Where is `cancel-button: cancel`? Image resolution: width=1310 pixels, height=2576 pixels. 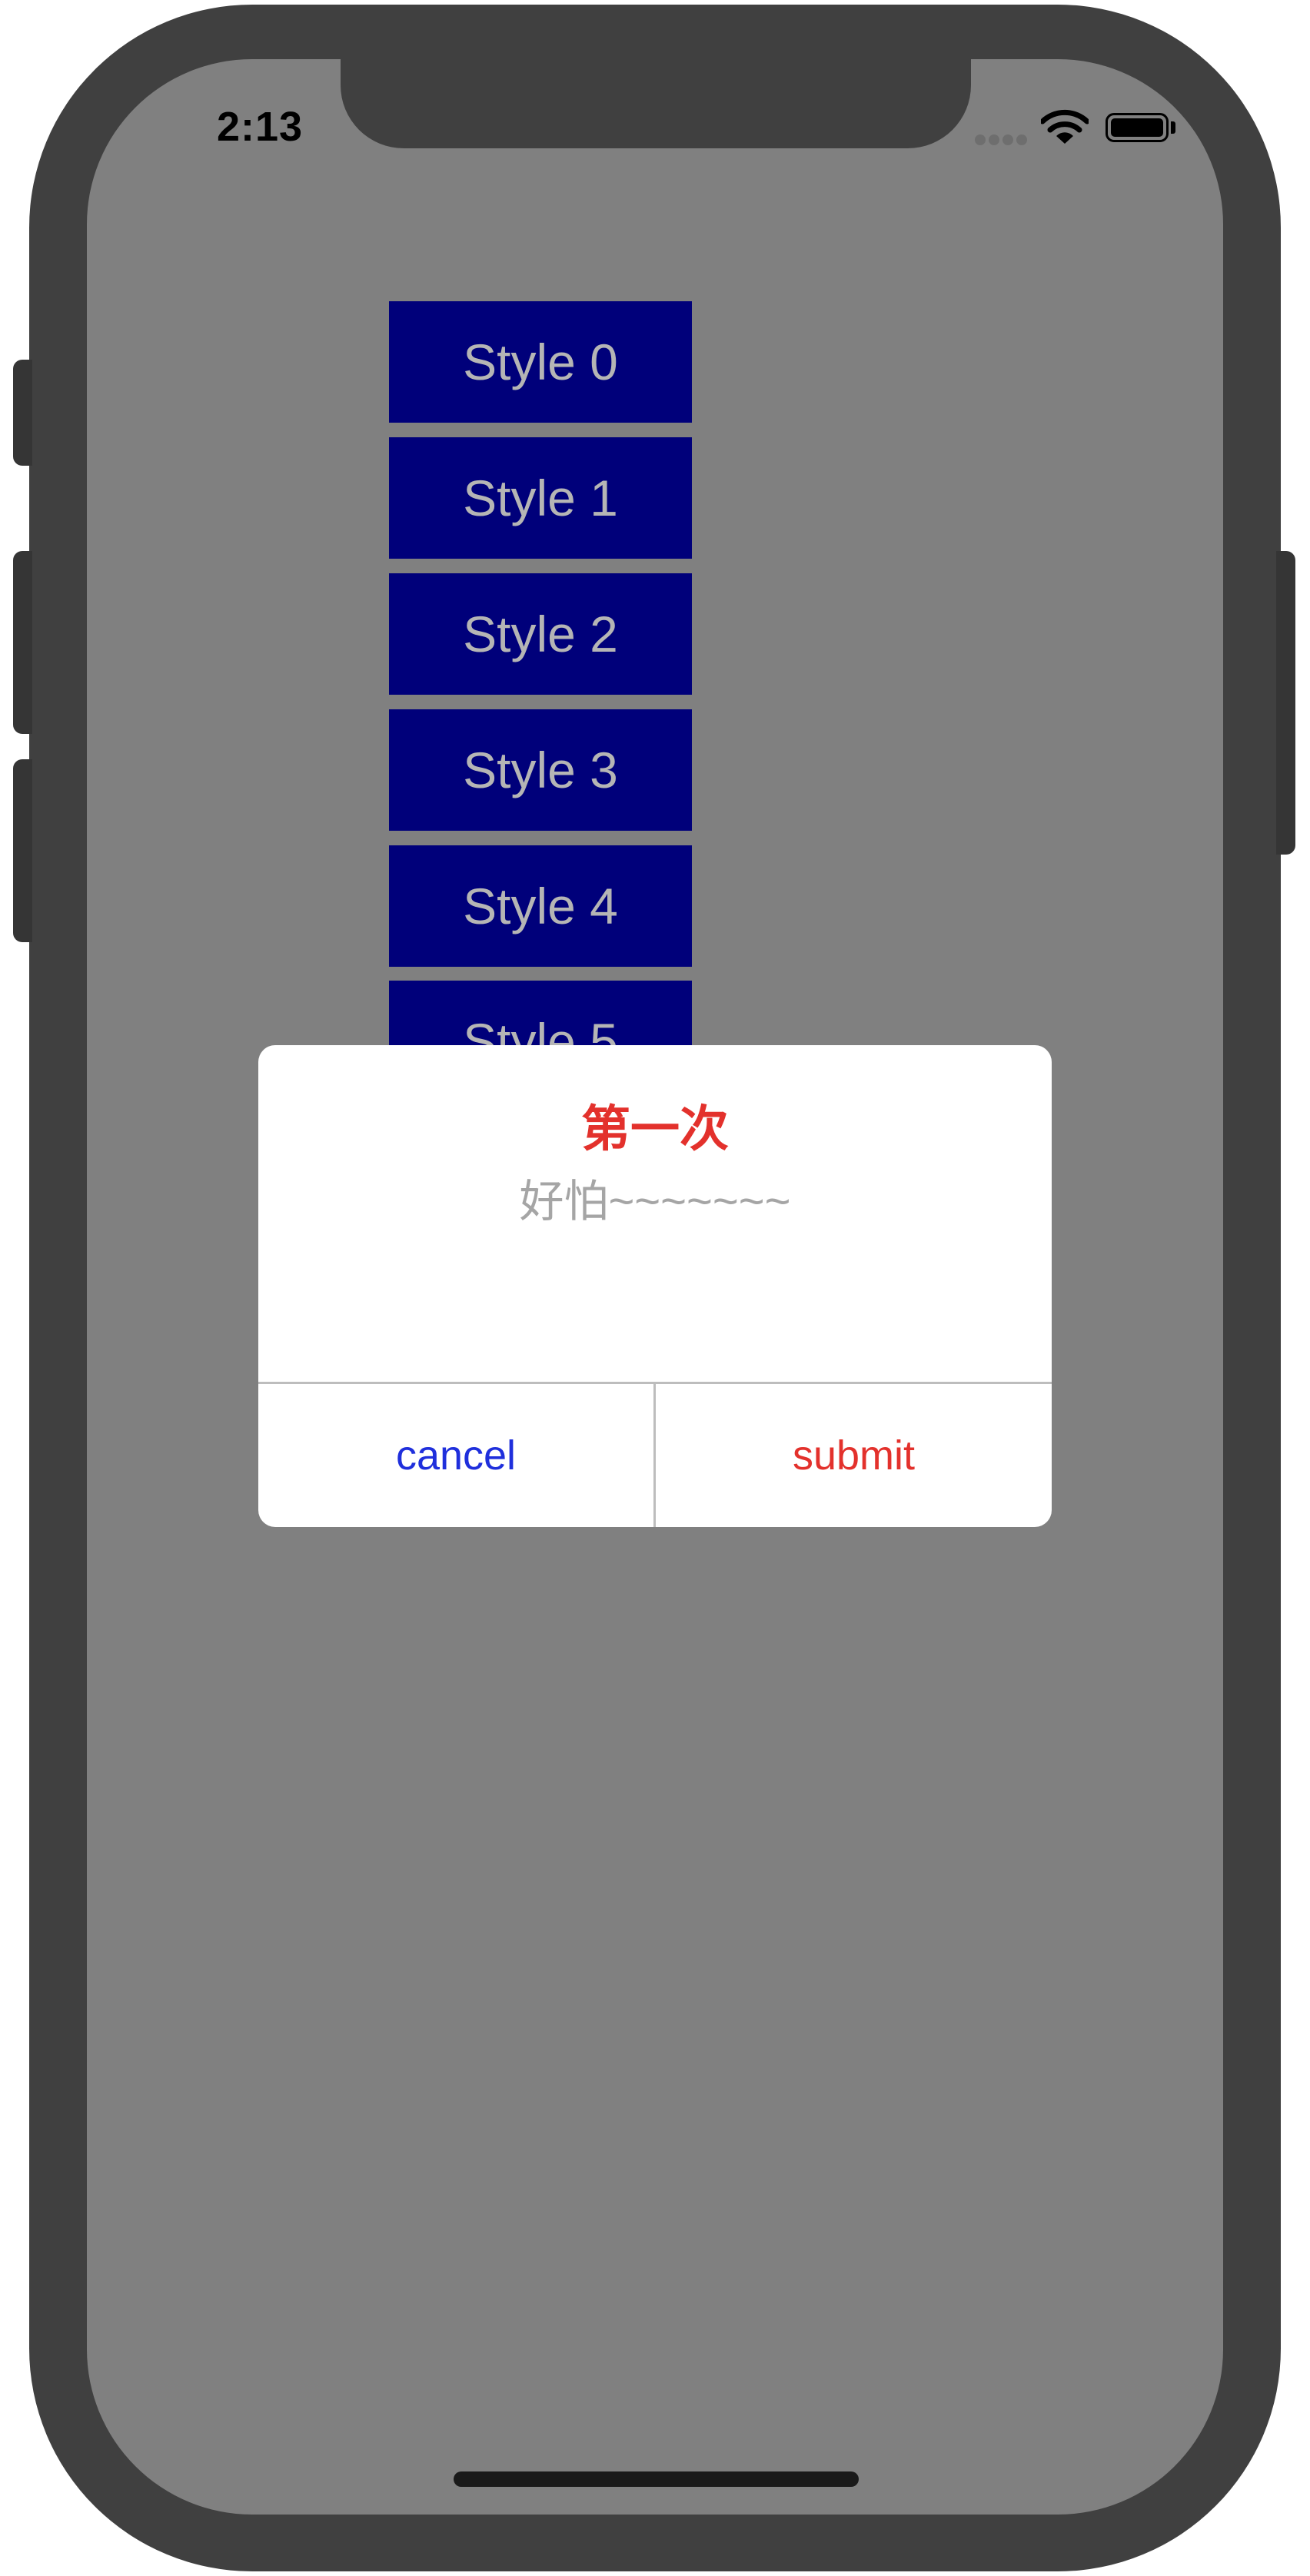 cancel-button: cancel is located at coordinates (456, 1455).